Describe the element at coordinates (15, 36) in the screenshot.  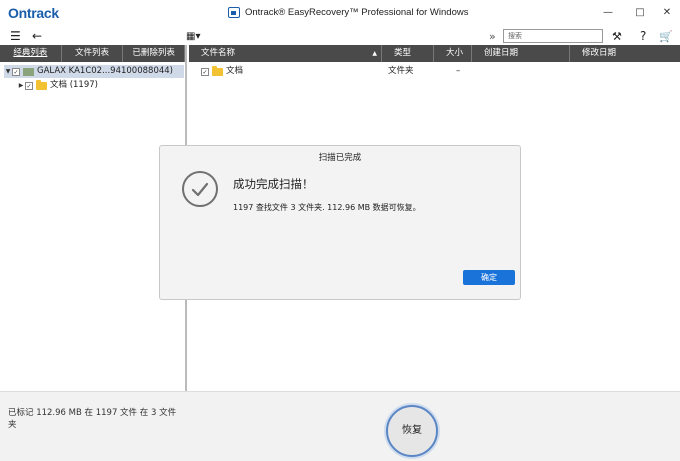
I see `hamburger-icon: ☰` at that location.